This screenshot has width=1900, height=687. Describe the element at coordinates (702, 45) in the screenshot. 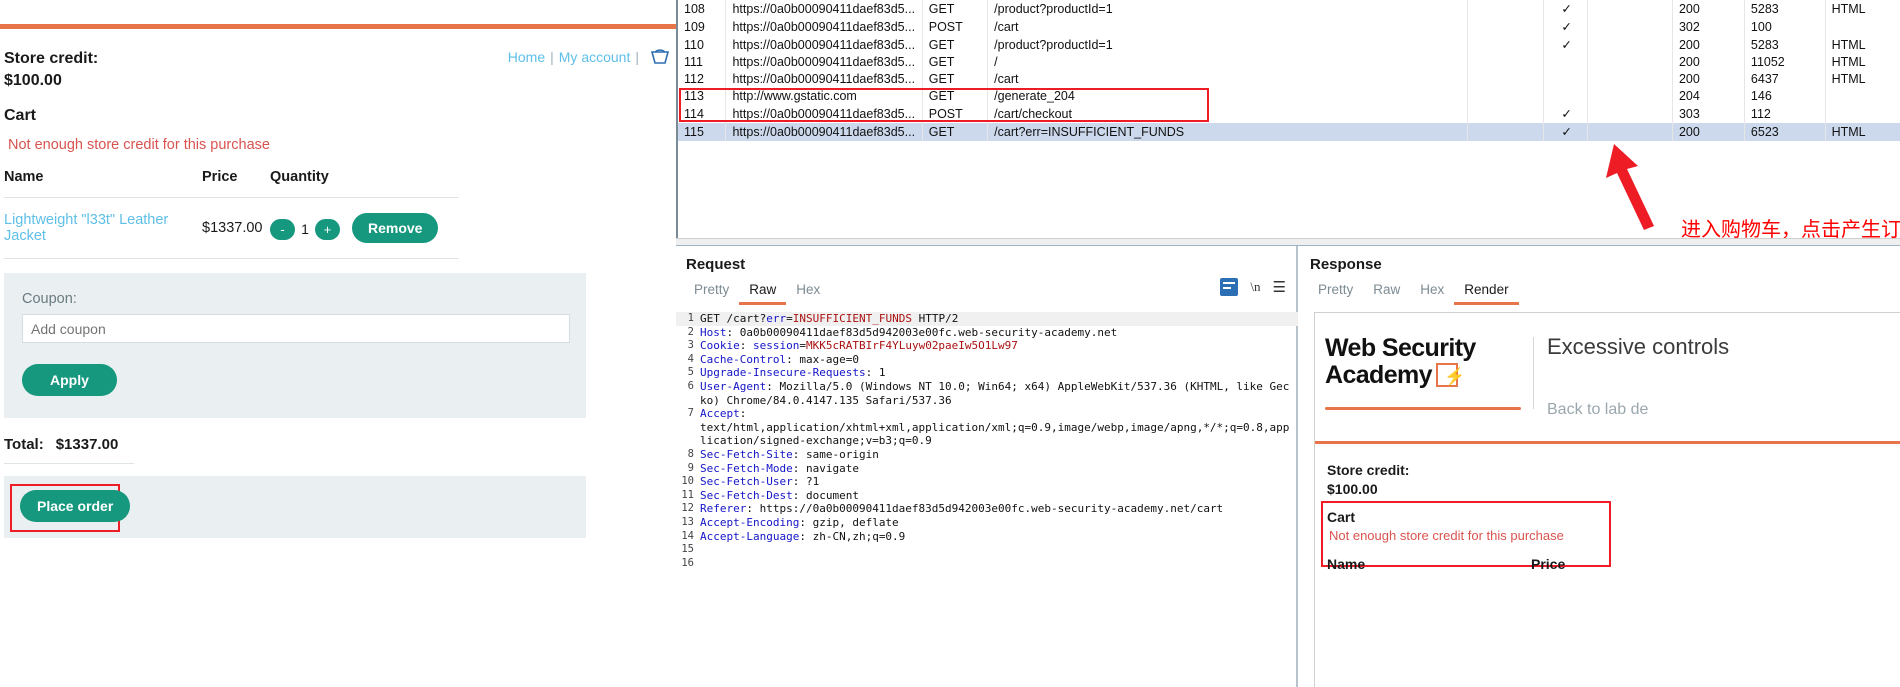

I see `history-cell-id: 110` at that location.